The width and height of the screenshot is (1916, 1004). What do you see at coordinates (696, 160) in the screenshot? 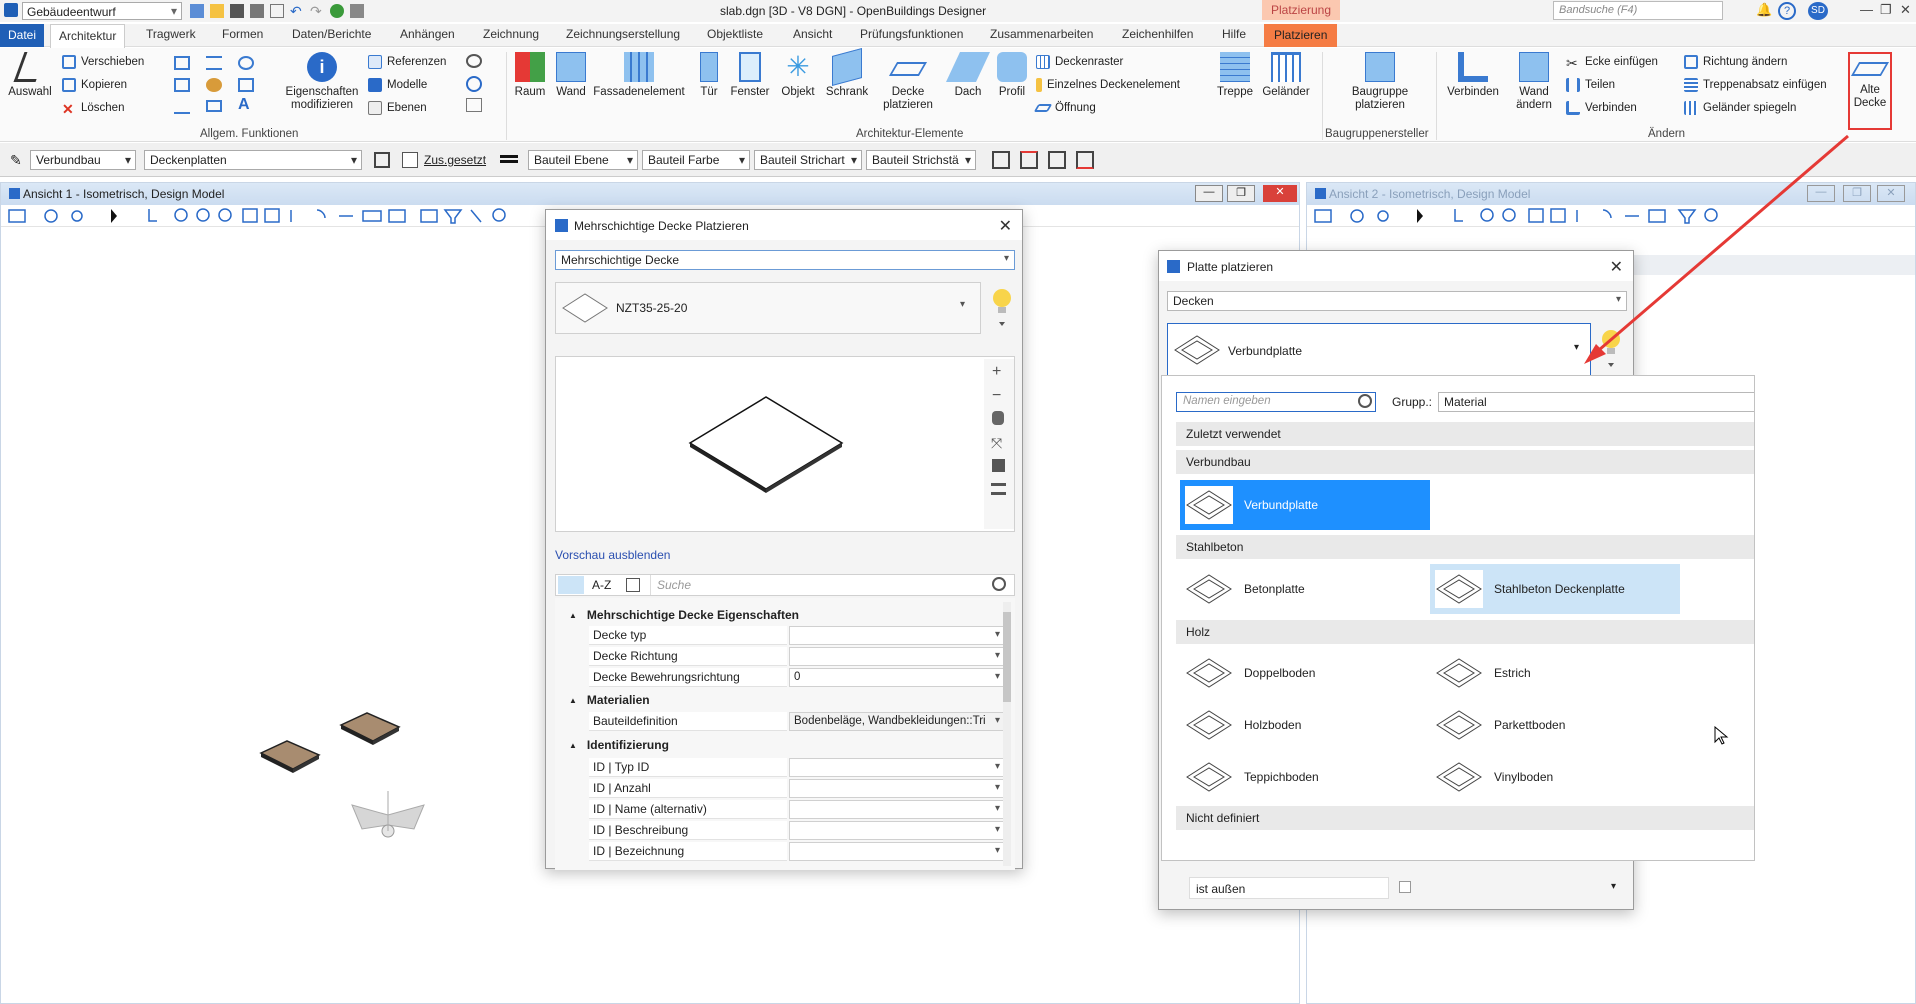
I see `color-select: Bauteil Farbe` at bounding box center [696, 160].